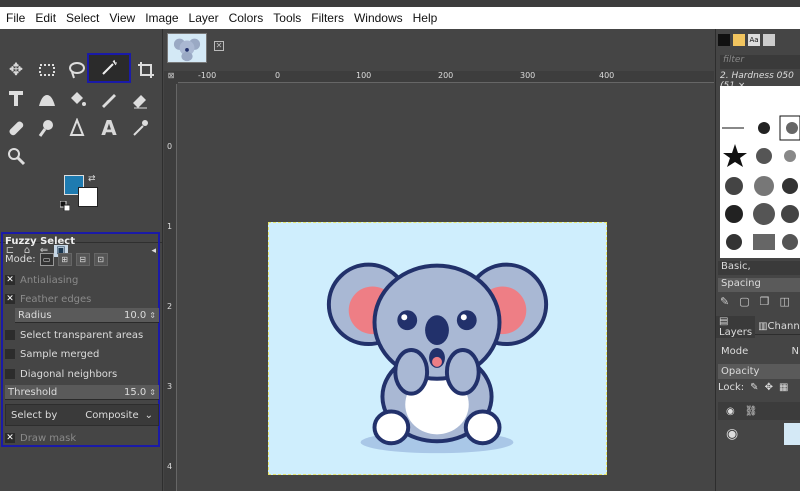 The width and height of the screenshot is (800, 491). I want to click on brush-actions: ✎ ▢ ❐ ◫, so click(755, 301).